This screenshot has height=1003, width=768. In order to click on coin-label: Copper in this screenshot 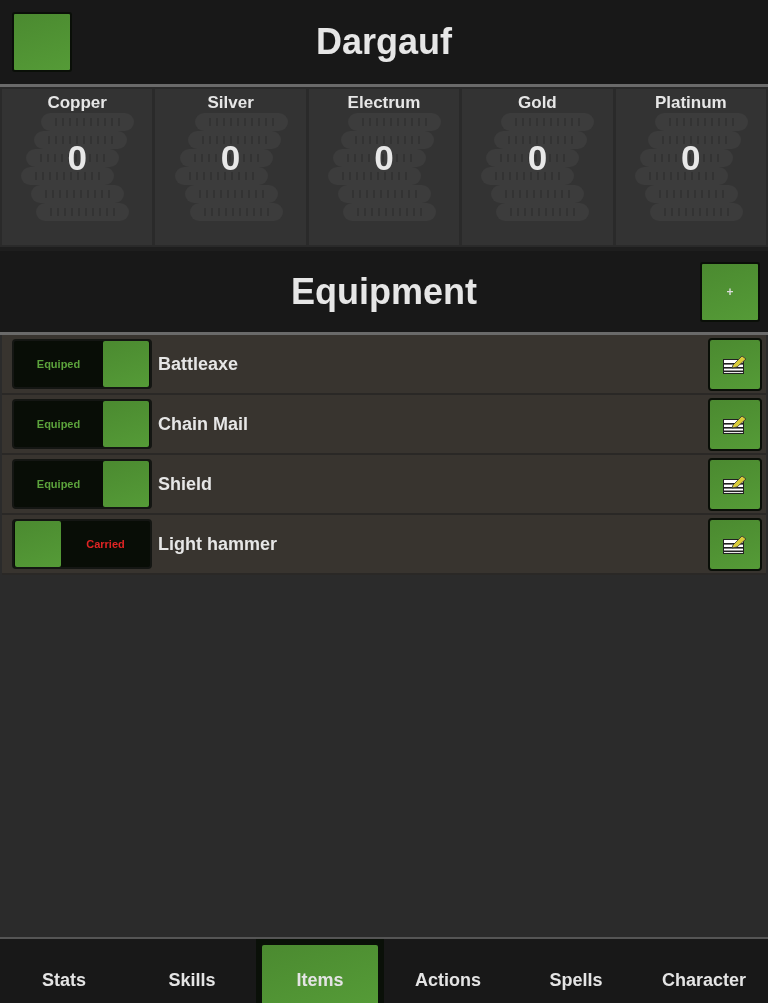, I will do `click(77, 103)`.